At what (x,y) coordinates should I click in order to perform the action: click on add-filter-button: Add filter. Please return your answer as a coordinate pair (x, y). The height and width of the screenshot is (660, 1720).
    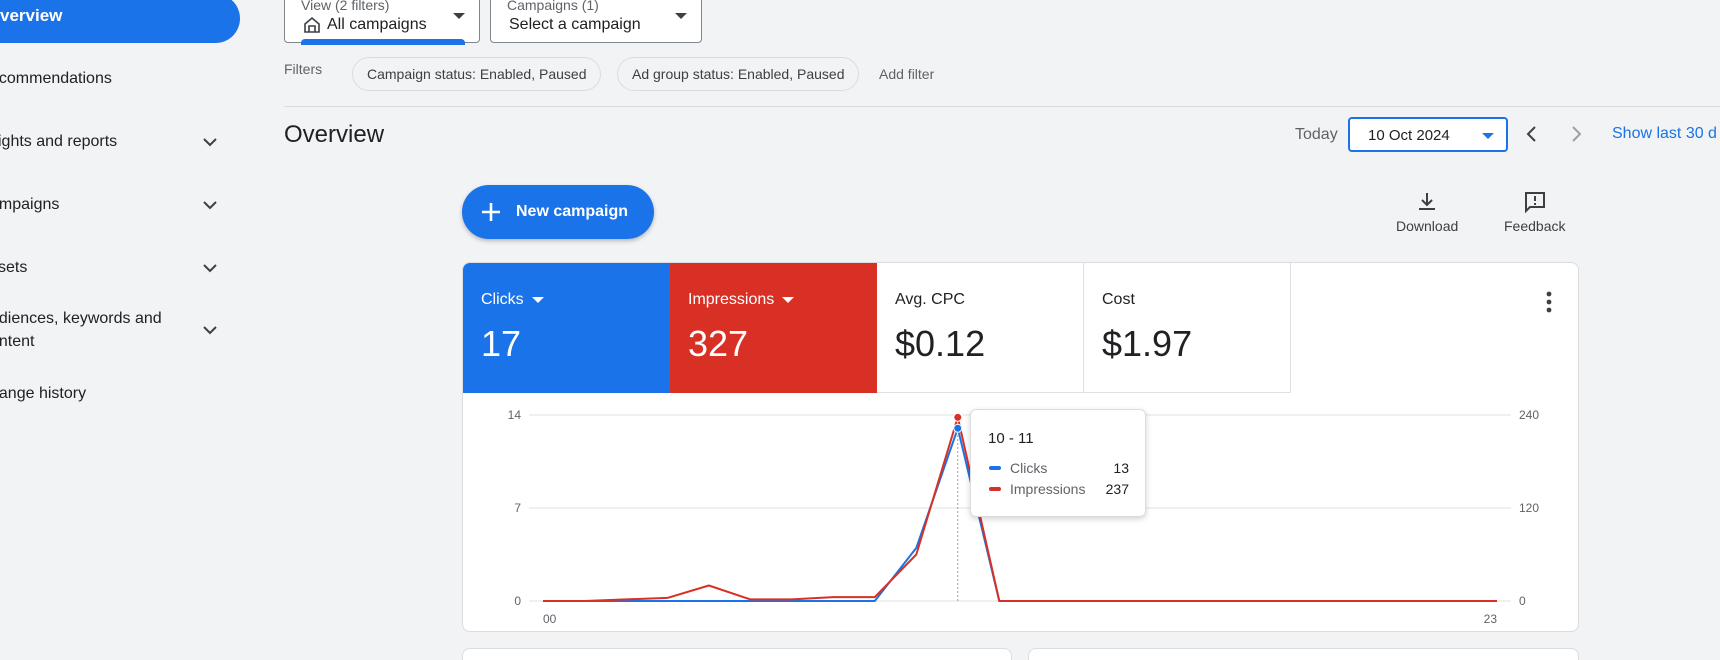
    Looking at the image, I should click on (906, 74).